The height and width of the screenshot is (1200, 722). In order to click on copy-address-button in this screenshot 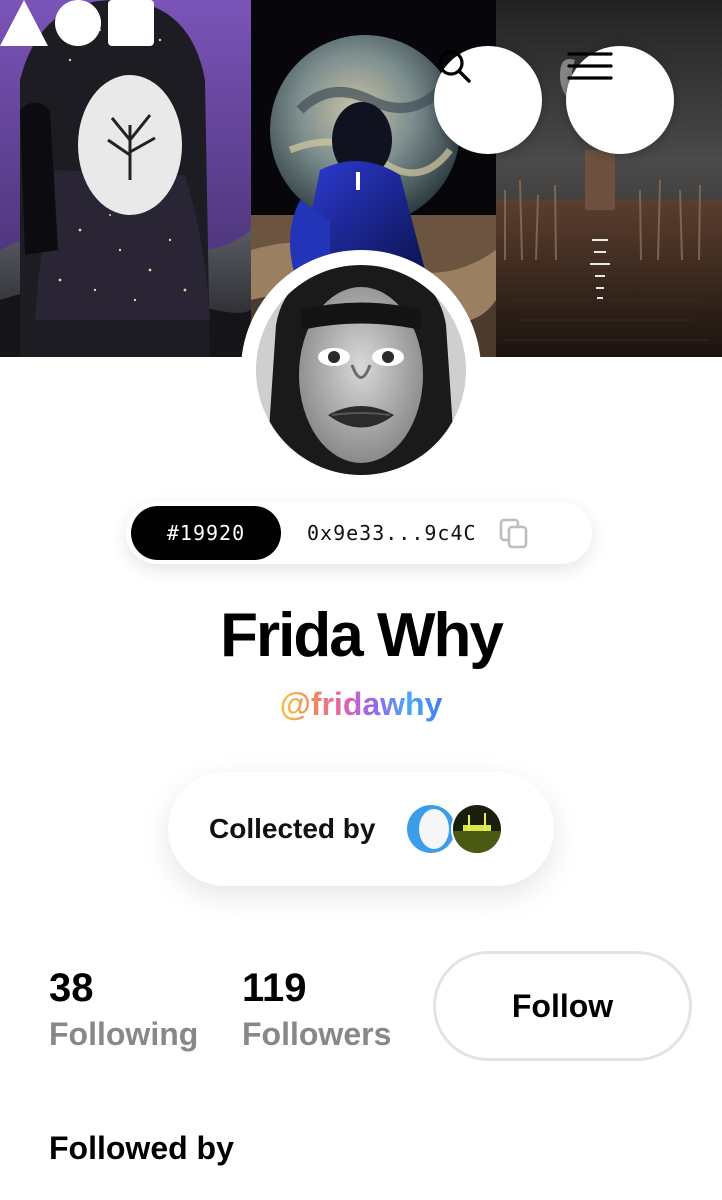, I will do `click(514, 533)`.